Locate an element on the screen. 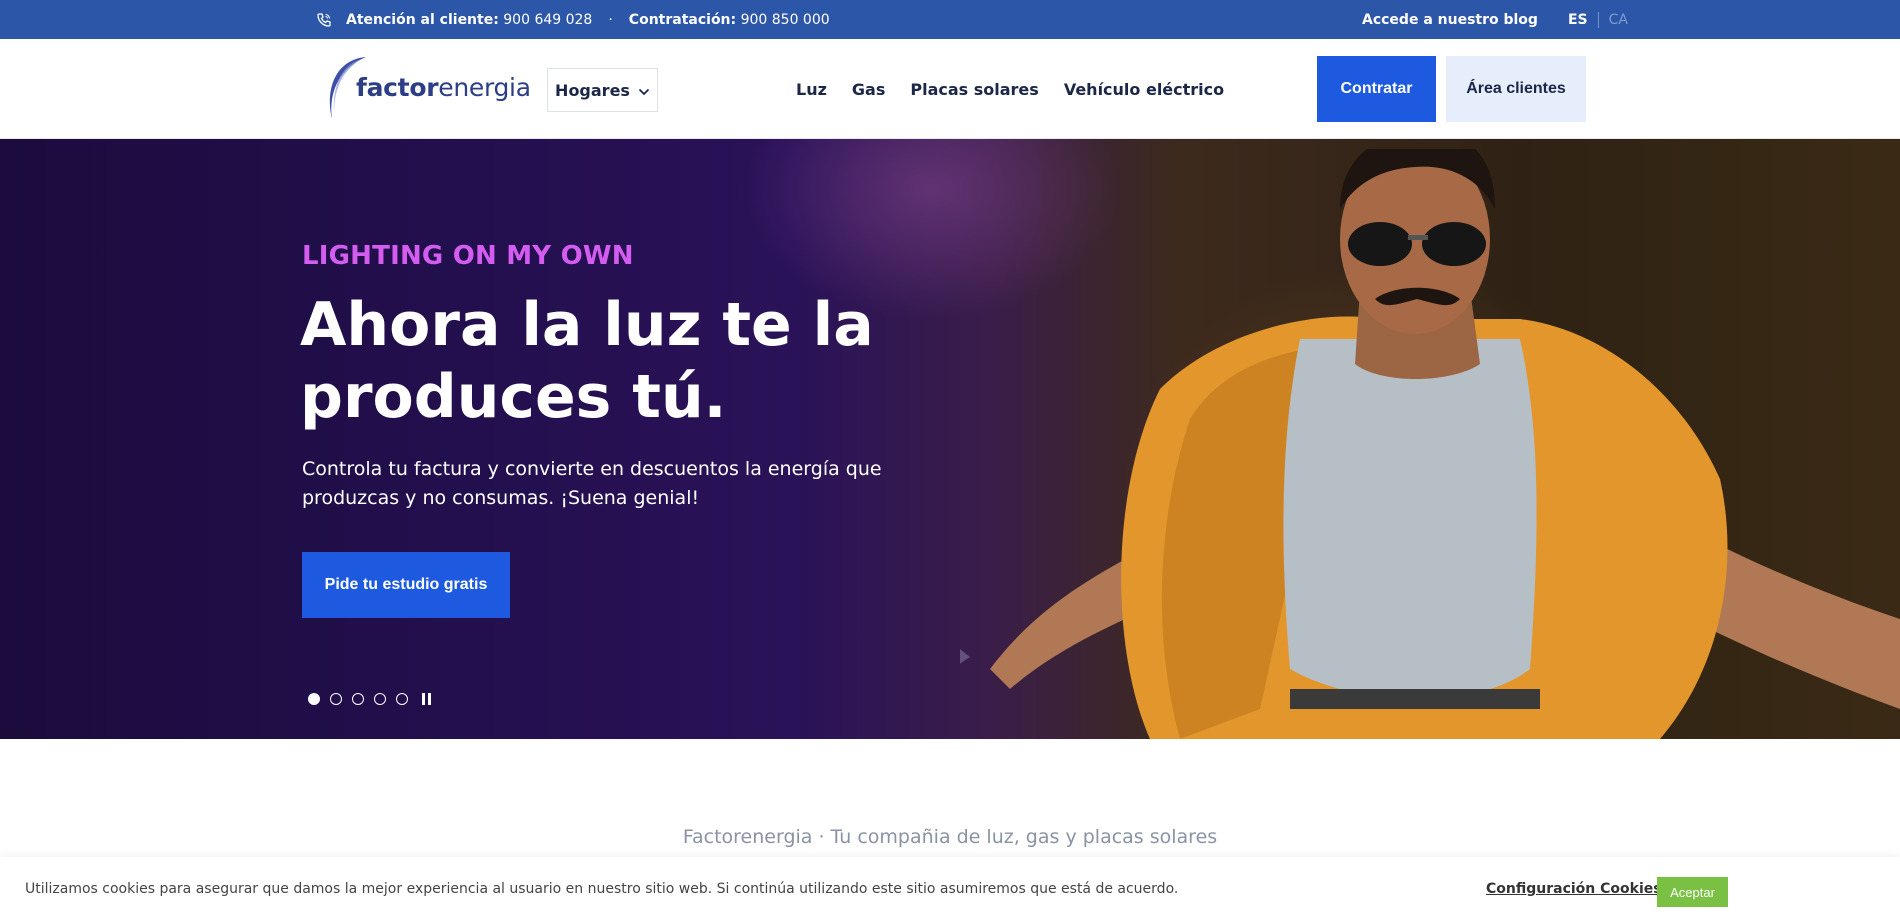  segment-select-label: Hogares is located at coordinates (592, 90).